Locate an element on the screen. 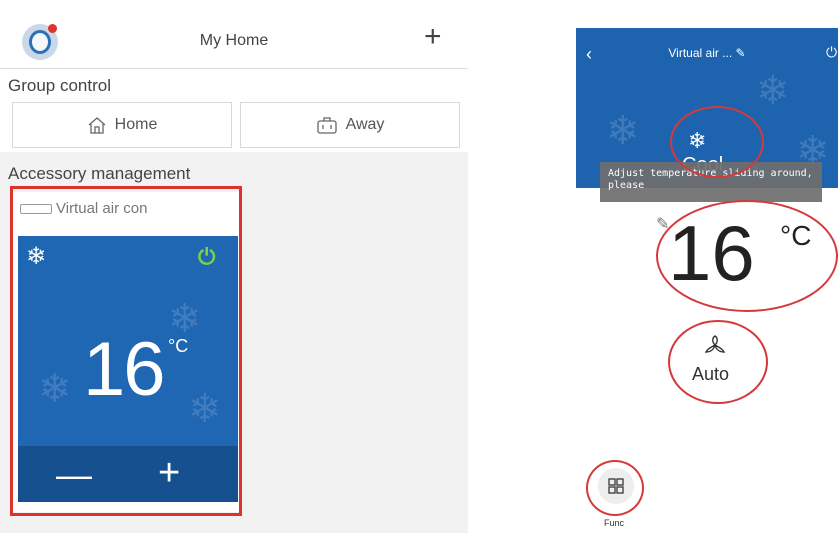 The height and width of the screenshot is (533, 838). header-divider is located at coordinates (234, 68).